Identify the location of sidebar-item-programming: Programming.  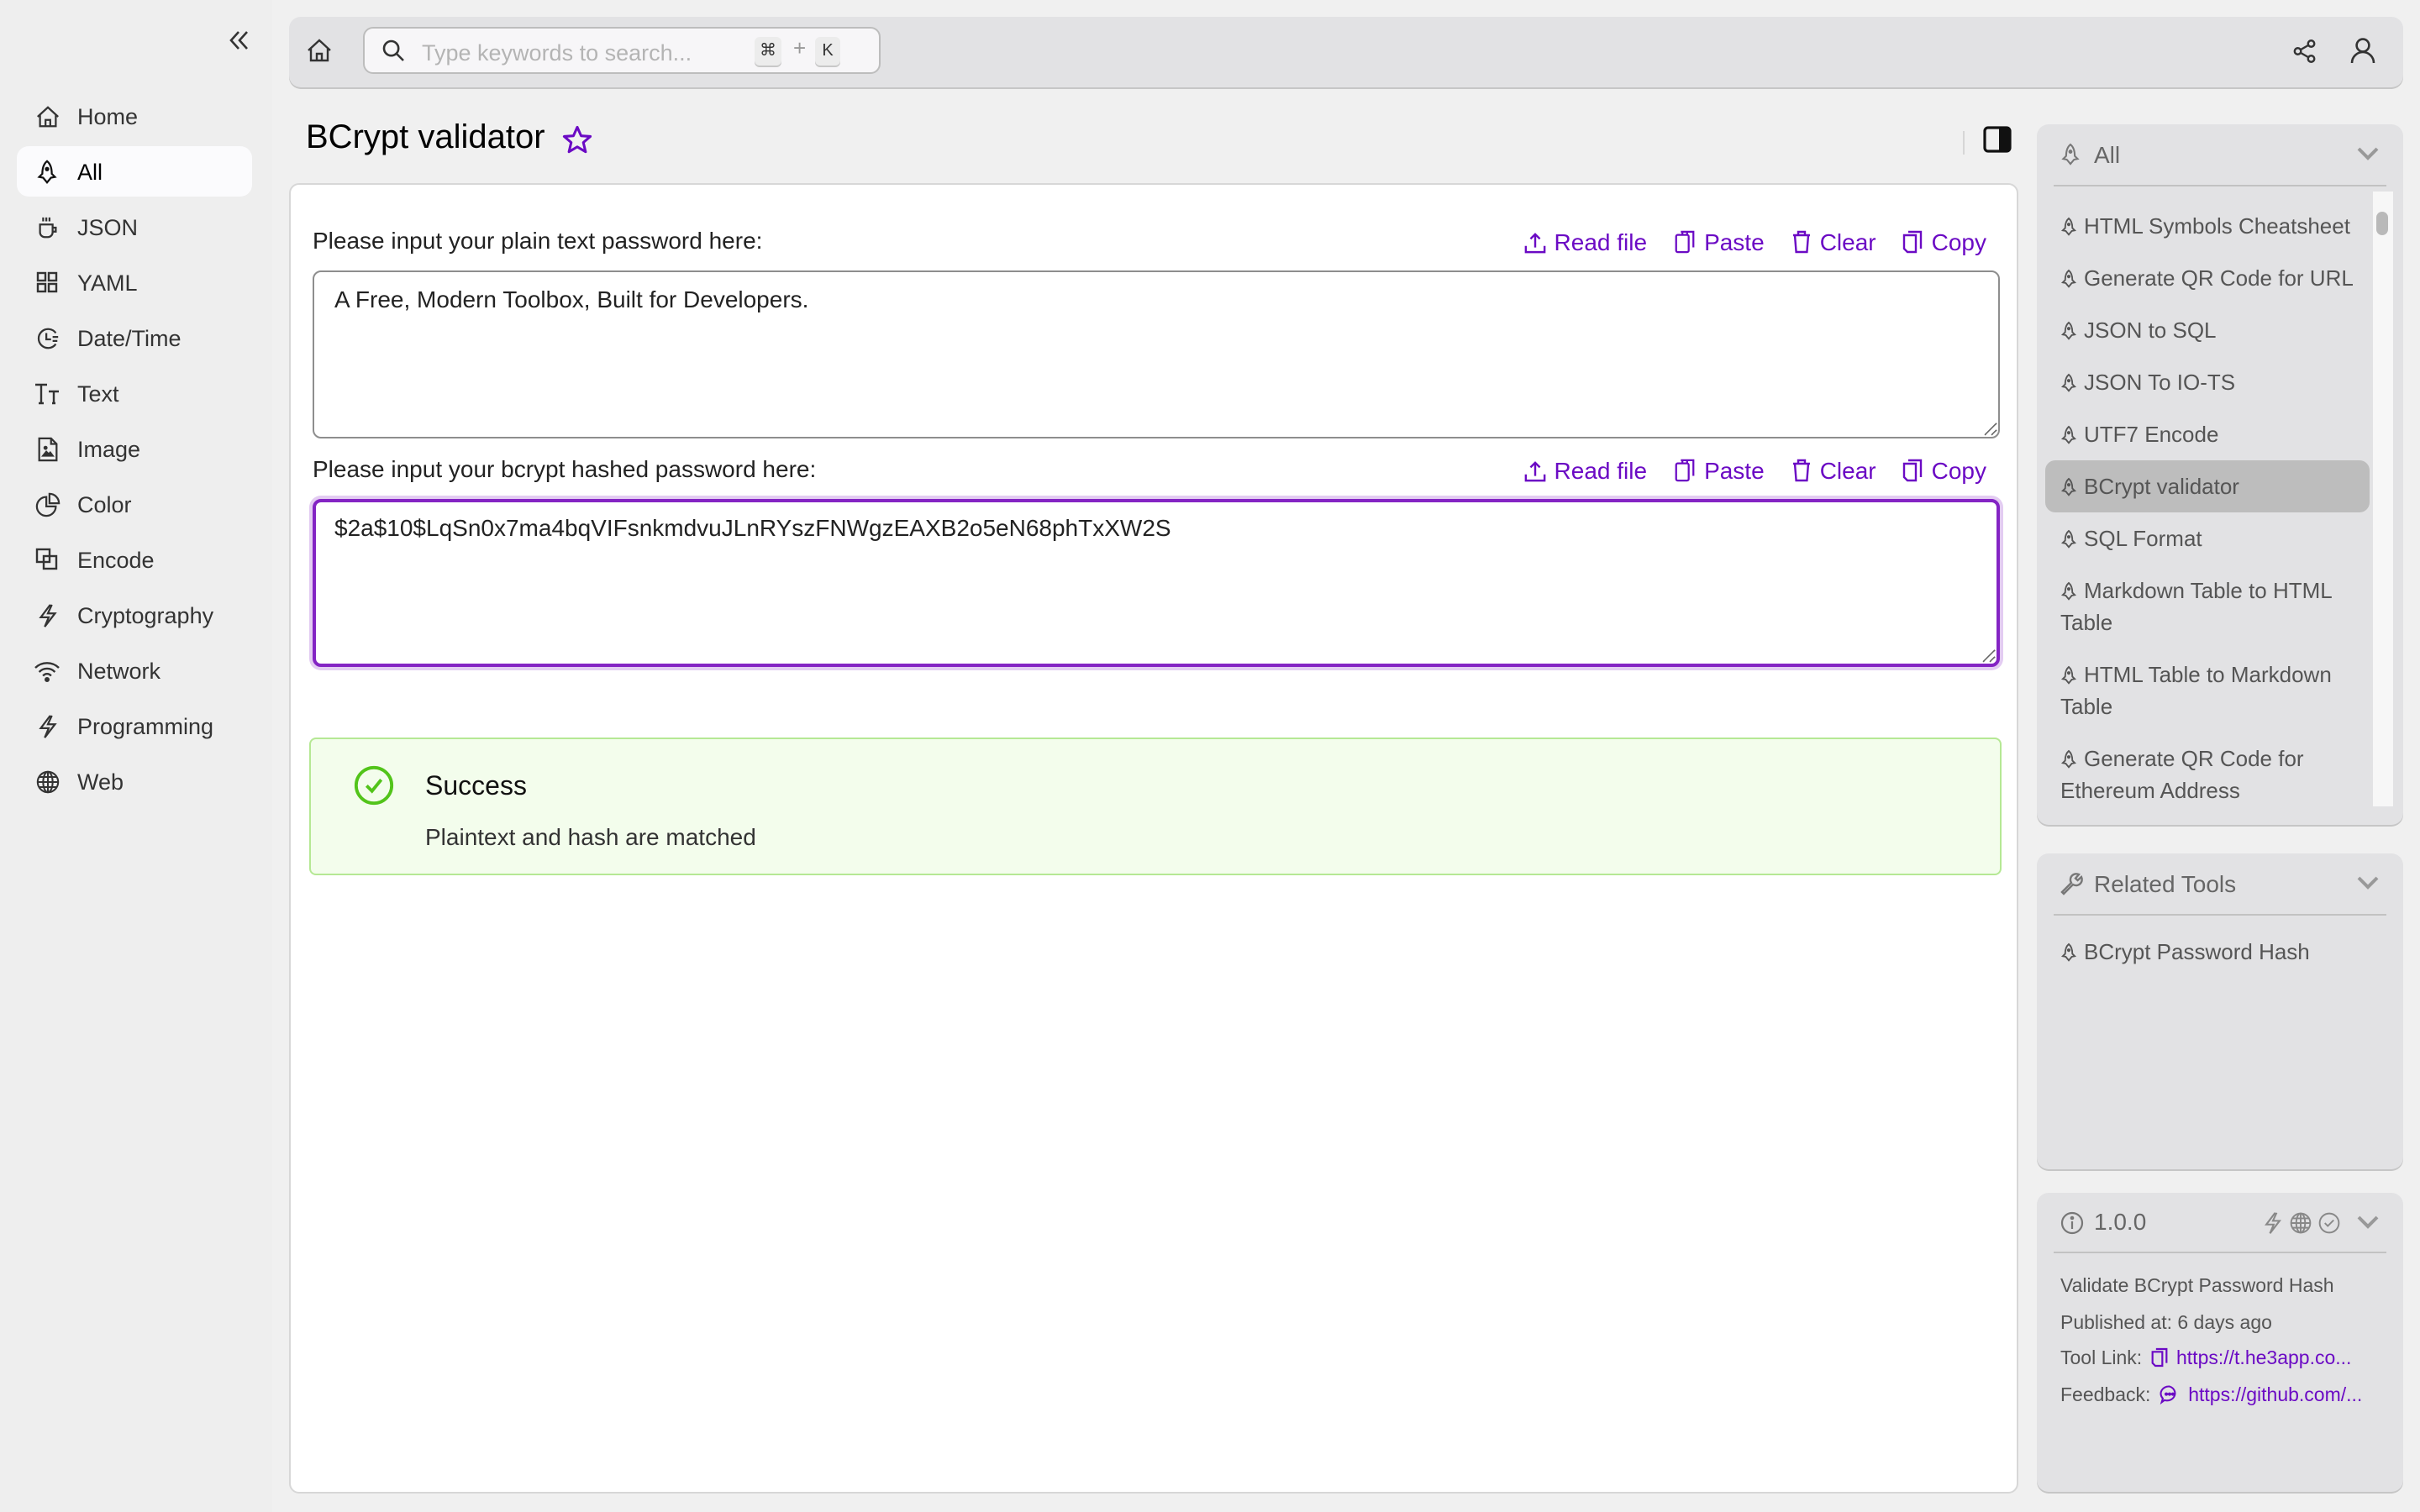
(134, 726).